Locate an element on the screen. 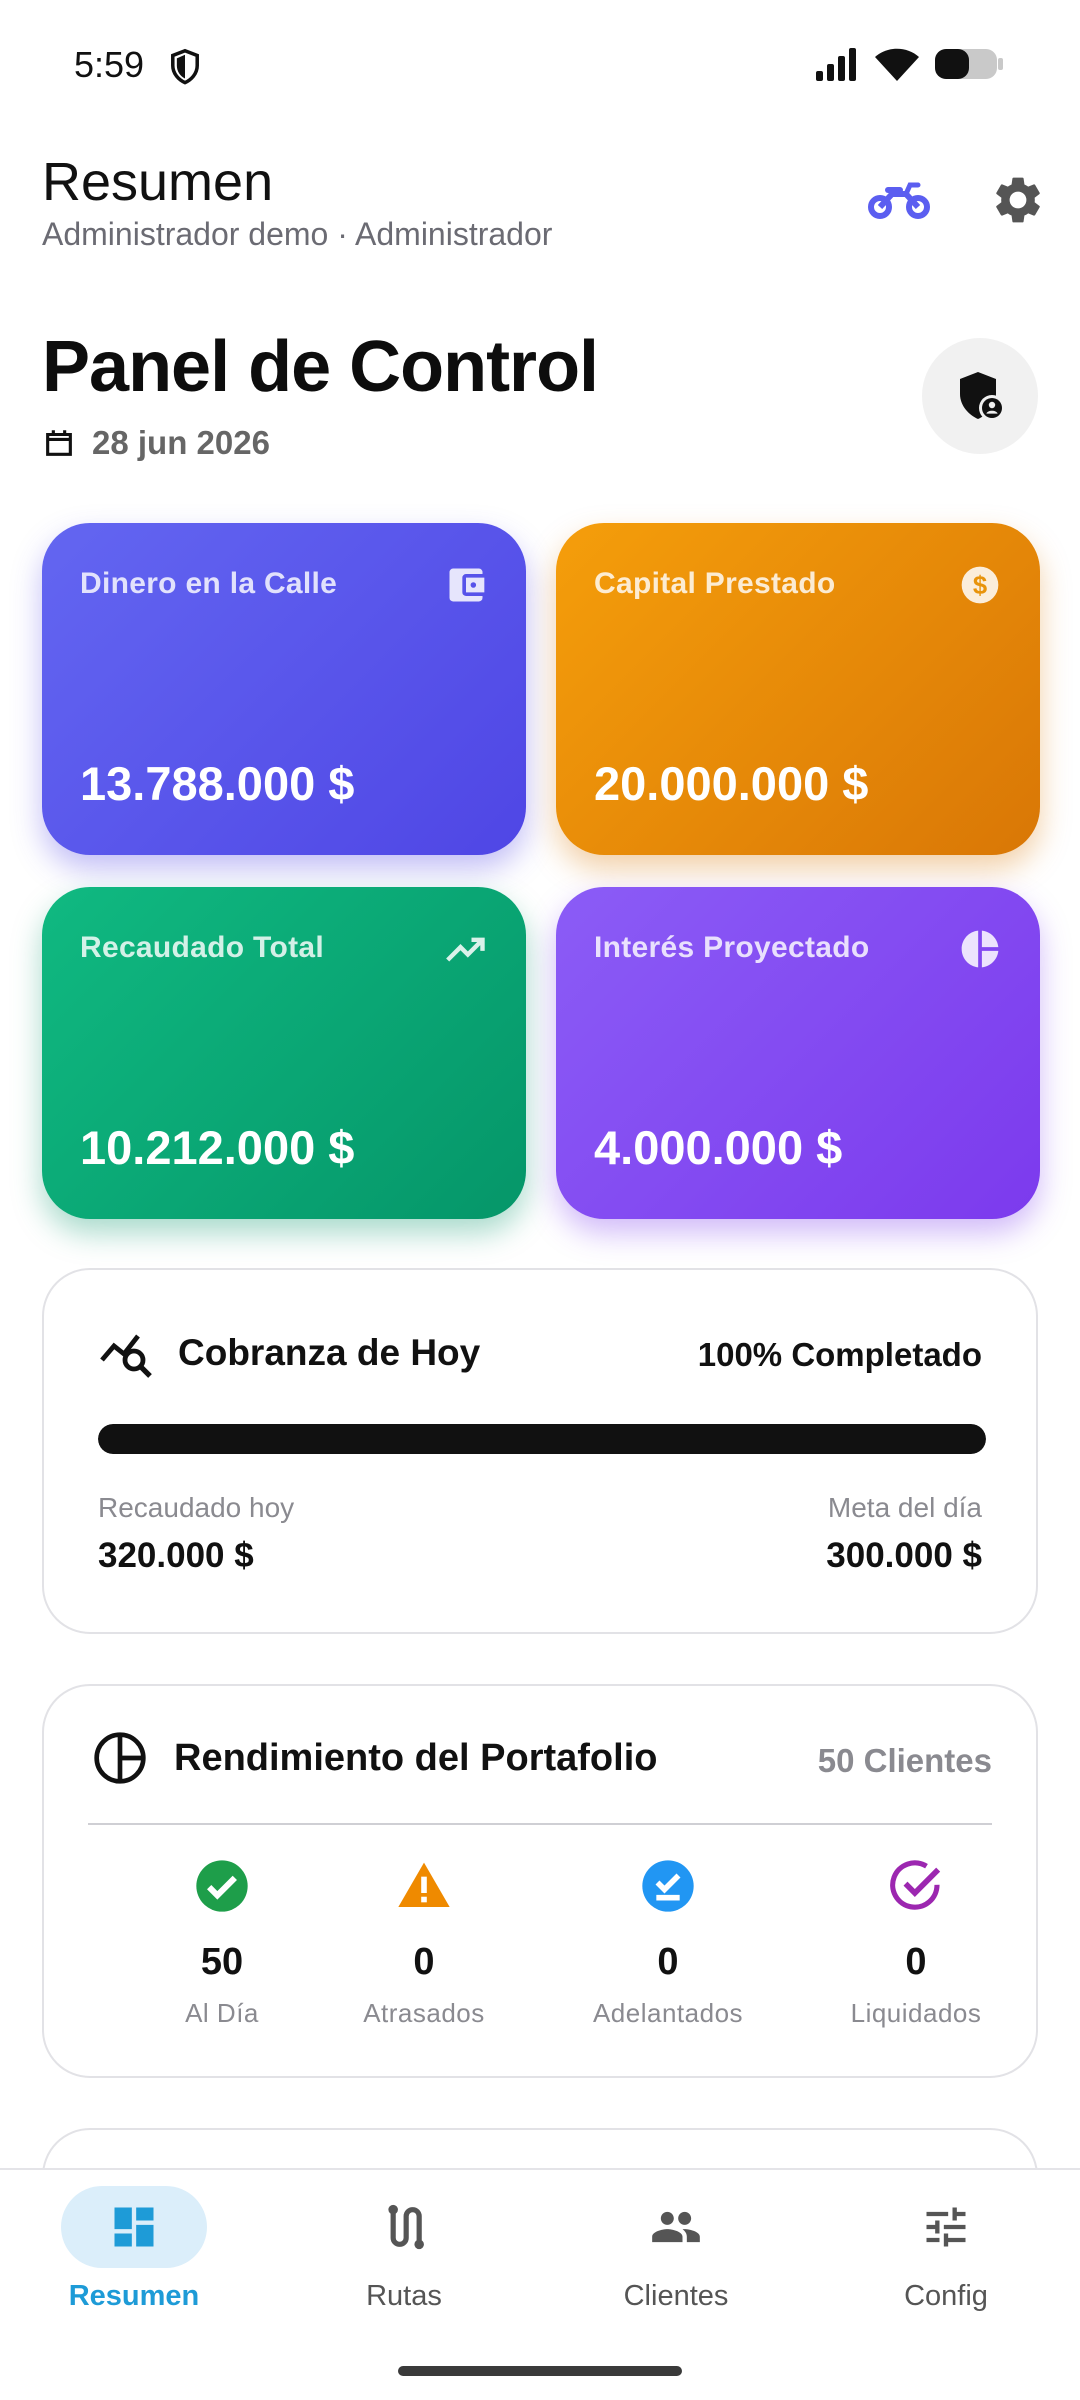 This screenshot has height=2400, width=1080. cobranza-percent: 100% Completado is located at coordinates (839, 1354).